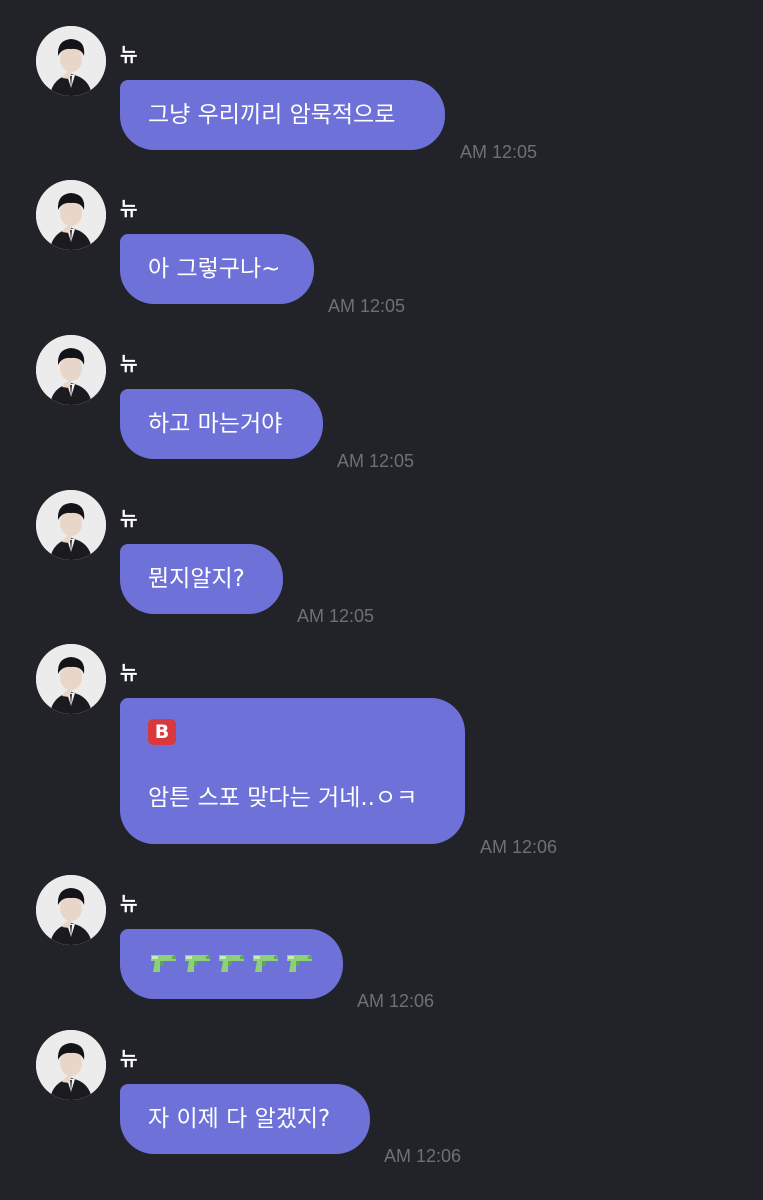 The width and height of the screenshot is (763, 1200). Describe the element at coordinates (215, 424) in the screenshot. I see `message-text: 하고 마는거야` at that location.